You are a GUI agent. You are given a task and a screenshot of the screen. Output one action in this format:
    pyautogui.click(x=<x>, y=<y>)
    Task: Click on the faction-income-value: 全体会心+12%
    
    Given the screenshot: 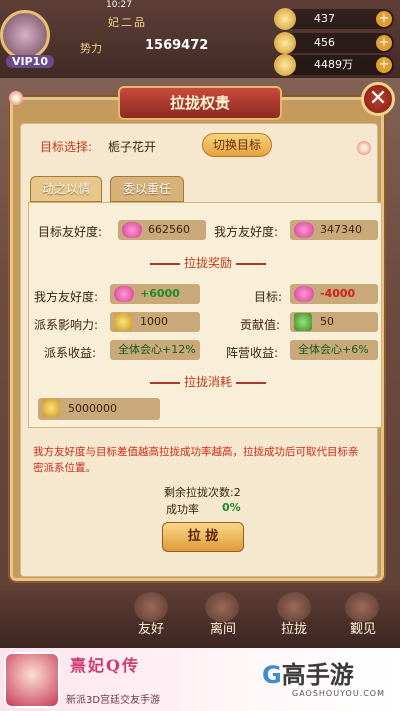 What is the action you would take?
    pyautogui.click(x=157, y=349)
    